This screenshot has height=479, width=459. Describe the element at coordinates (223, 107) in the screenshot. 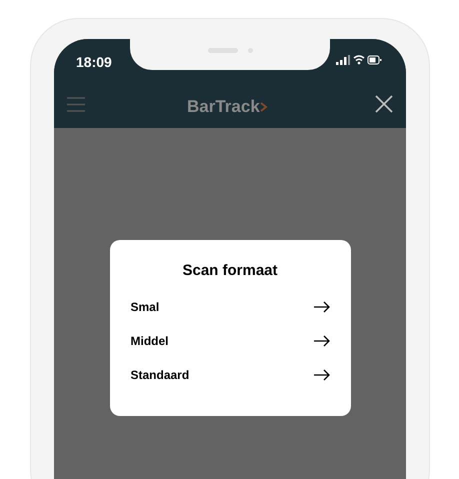

I see `app-logo: BarTrack` at that location.